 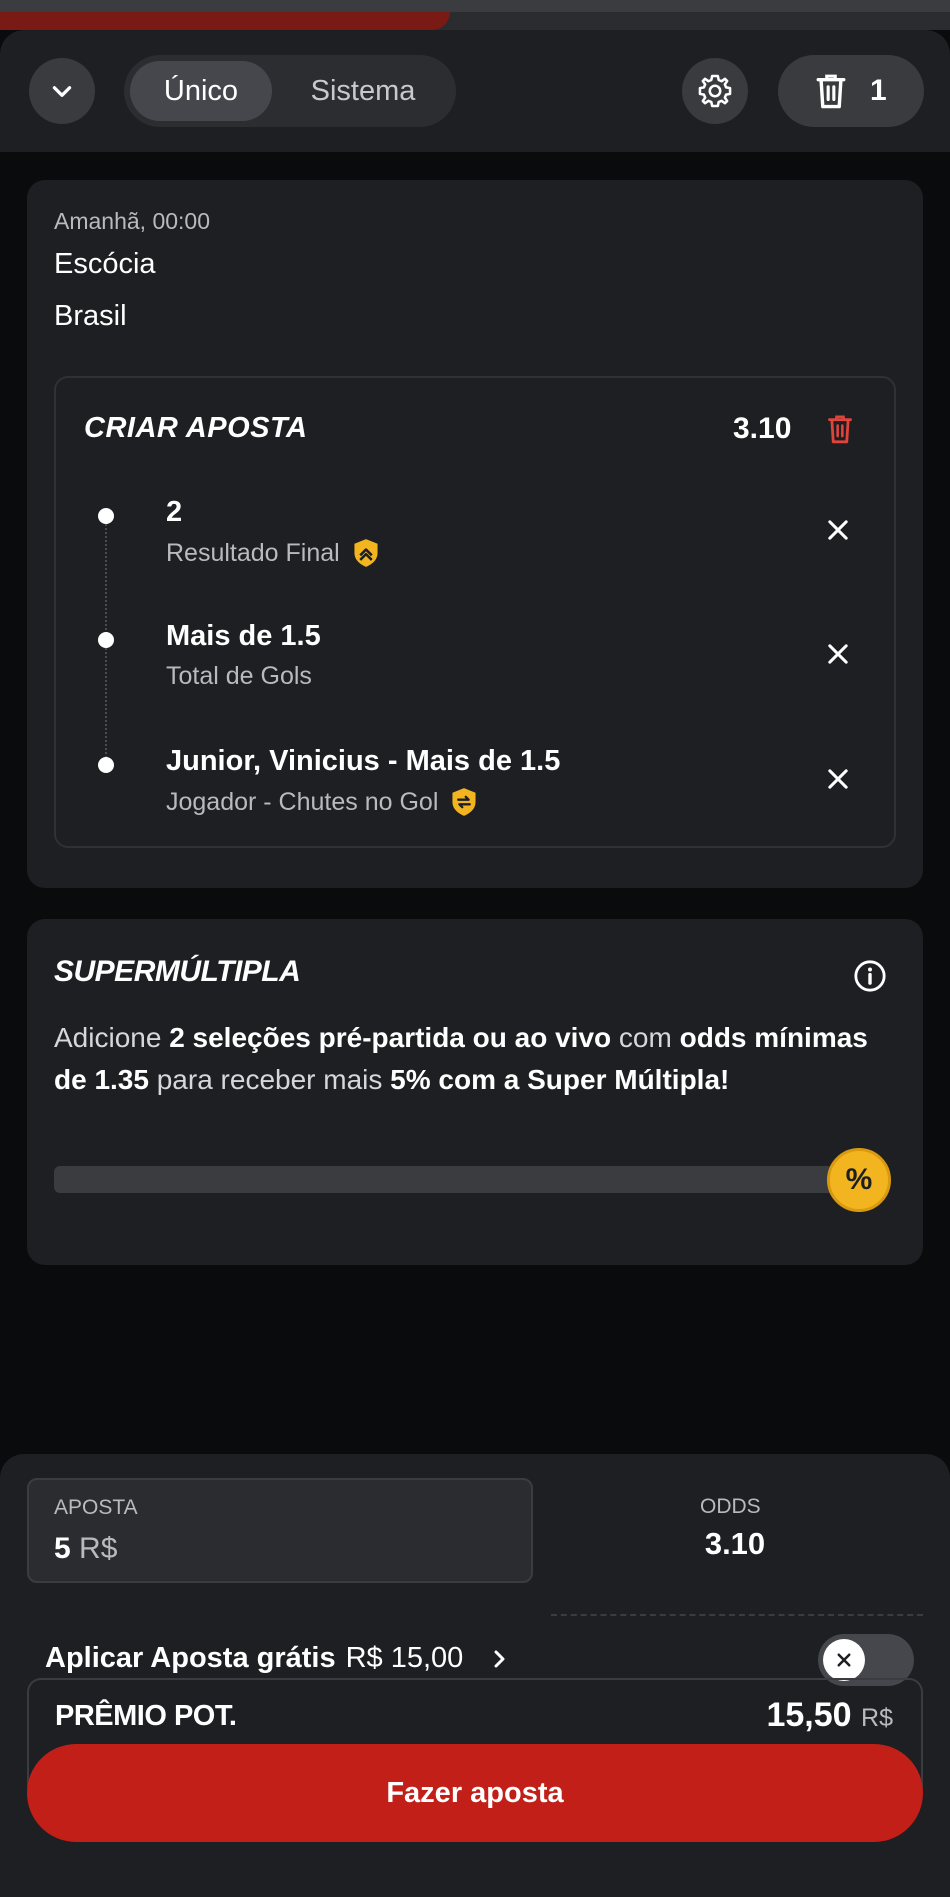 What do you see at coordinates (877, 1718) in the screenshot?
I see `prize-currency: R$` at bounding box center [877, 1718].